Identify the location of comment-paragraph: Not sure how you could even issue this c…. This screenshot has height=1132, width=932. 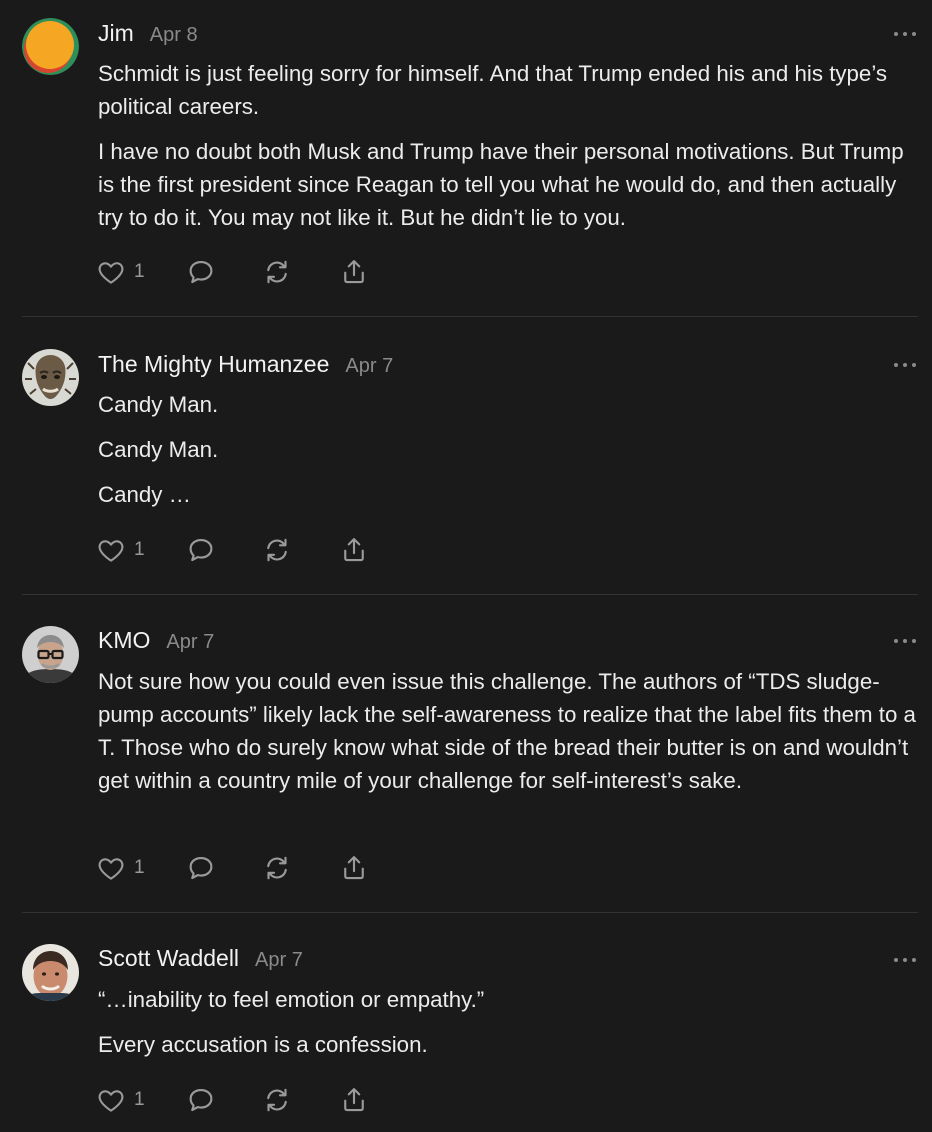
(507, 731).